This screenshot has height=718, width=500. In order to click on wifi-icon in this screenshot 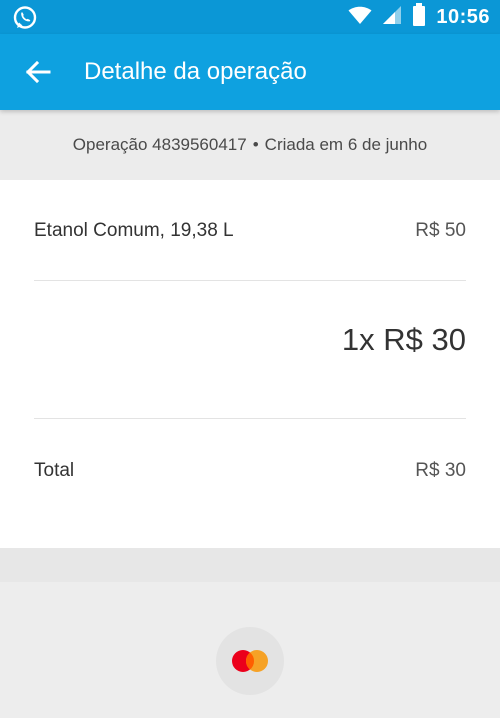, I will do `click(360, 17)`.